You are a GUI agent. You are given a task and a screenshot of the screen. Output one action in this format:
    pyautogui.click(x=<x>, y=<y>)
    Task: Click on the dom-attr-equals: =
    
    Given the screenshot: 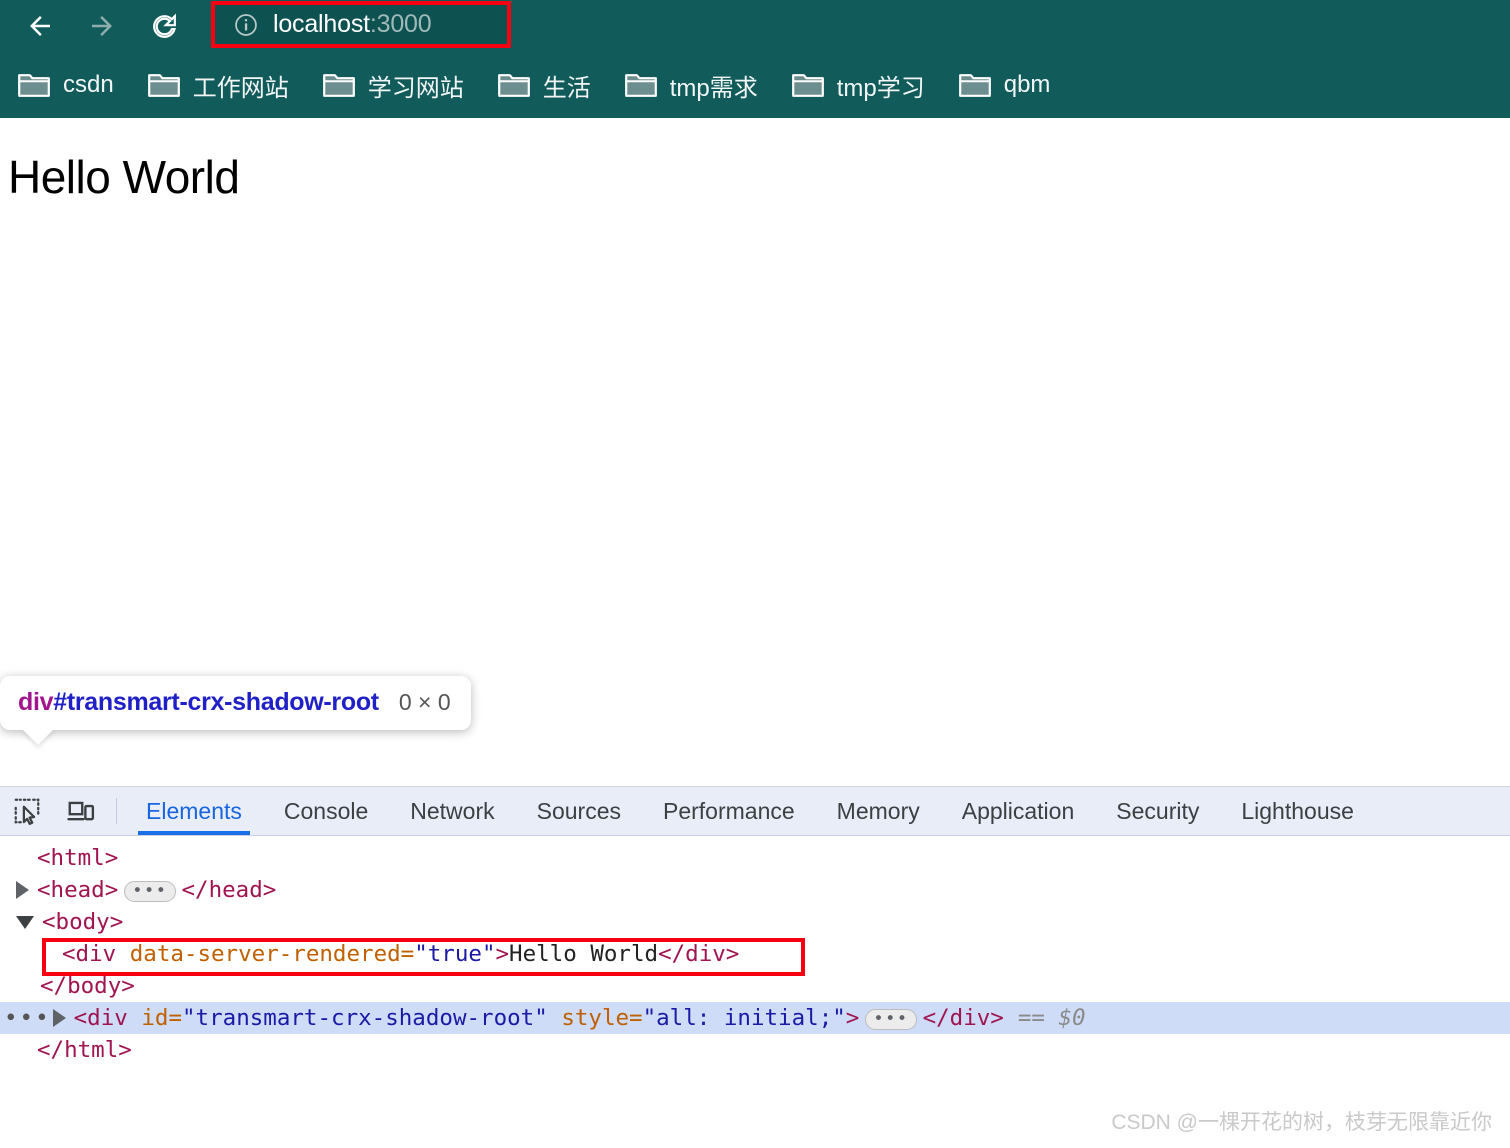 What is the action you would take?
    pyautogui.click(x=407, y=954)
    